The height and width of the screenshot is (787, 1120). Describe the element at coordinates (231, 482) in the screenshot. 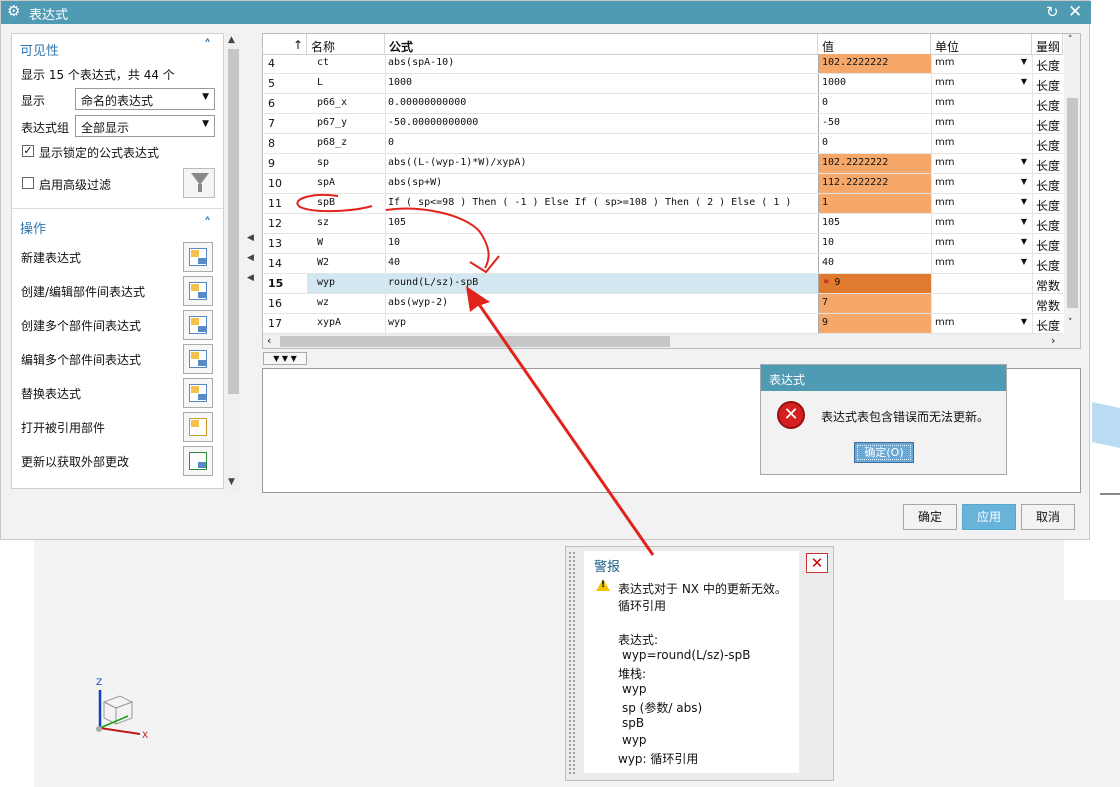

I see `scroll-down-icon: ▼` at that location.